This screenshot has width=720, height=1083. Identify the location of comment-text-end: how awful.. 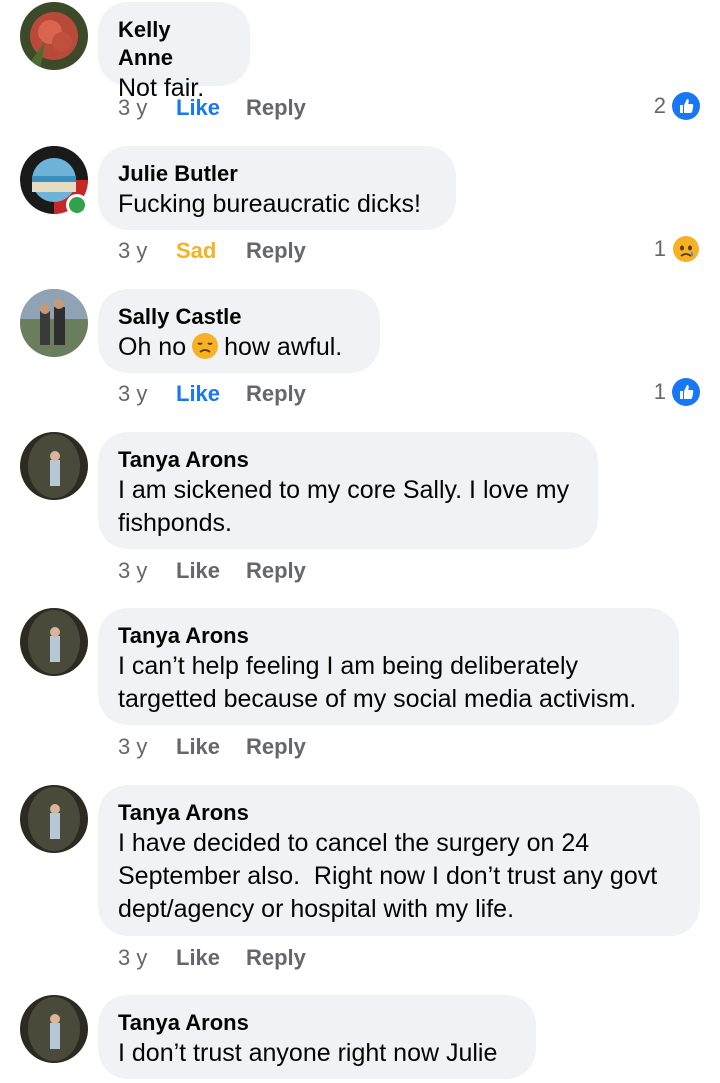
(283, 347).